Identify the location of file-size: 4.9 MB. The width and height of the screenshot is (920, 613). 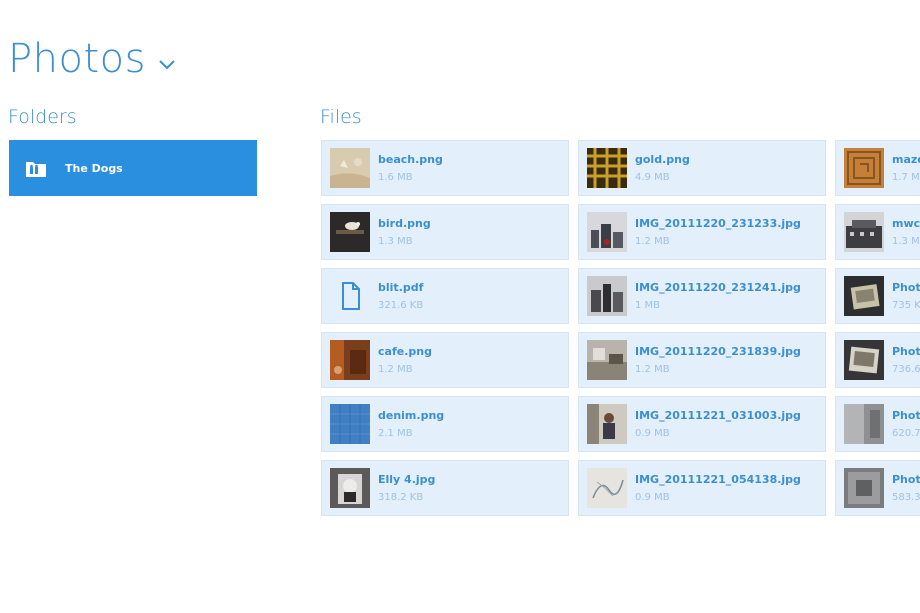
(652, 177).